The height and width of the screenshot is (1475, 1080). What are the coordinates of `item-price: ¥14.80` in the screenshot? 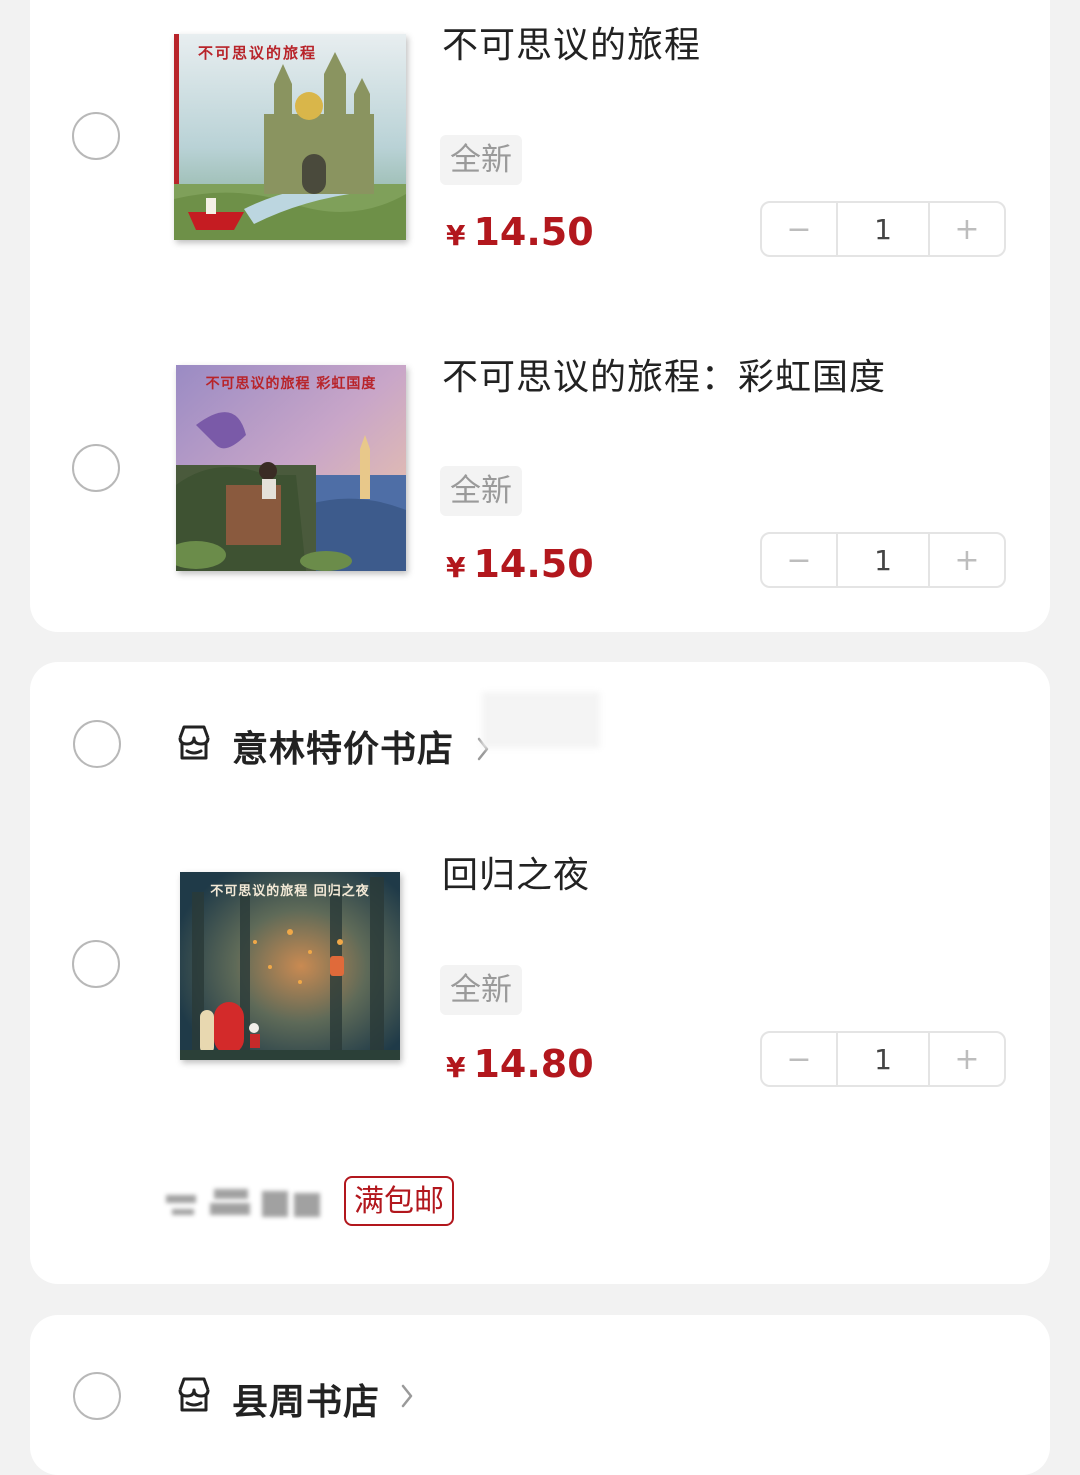 It's located at (520, 1064).